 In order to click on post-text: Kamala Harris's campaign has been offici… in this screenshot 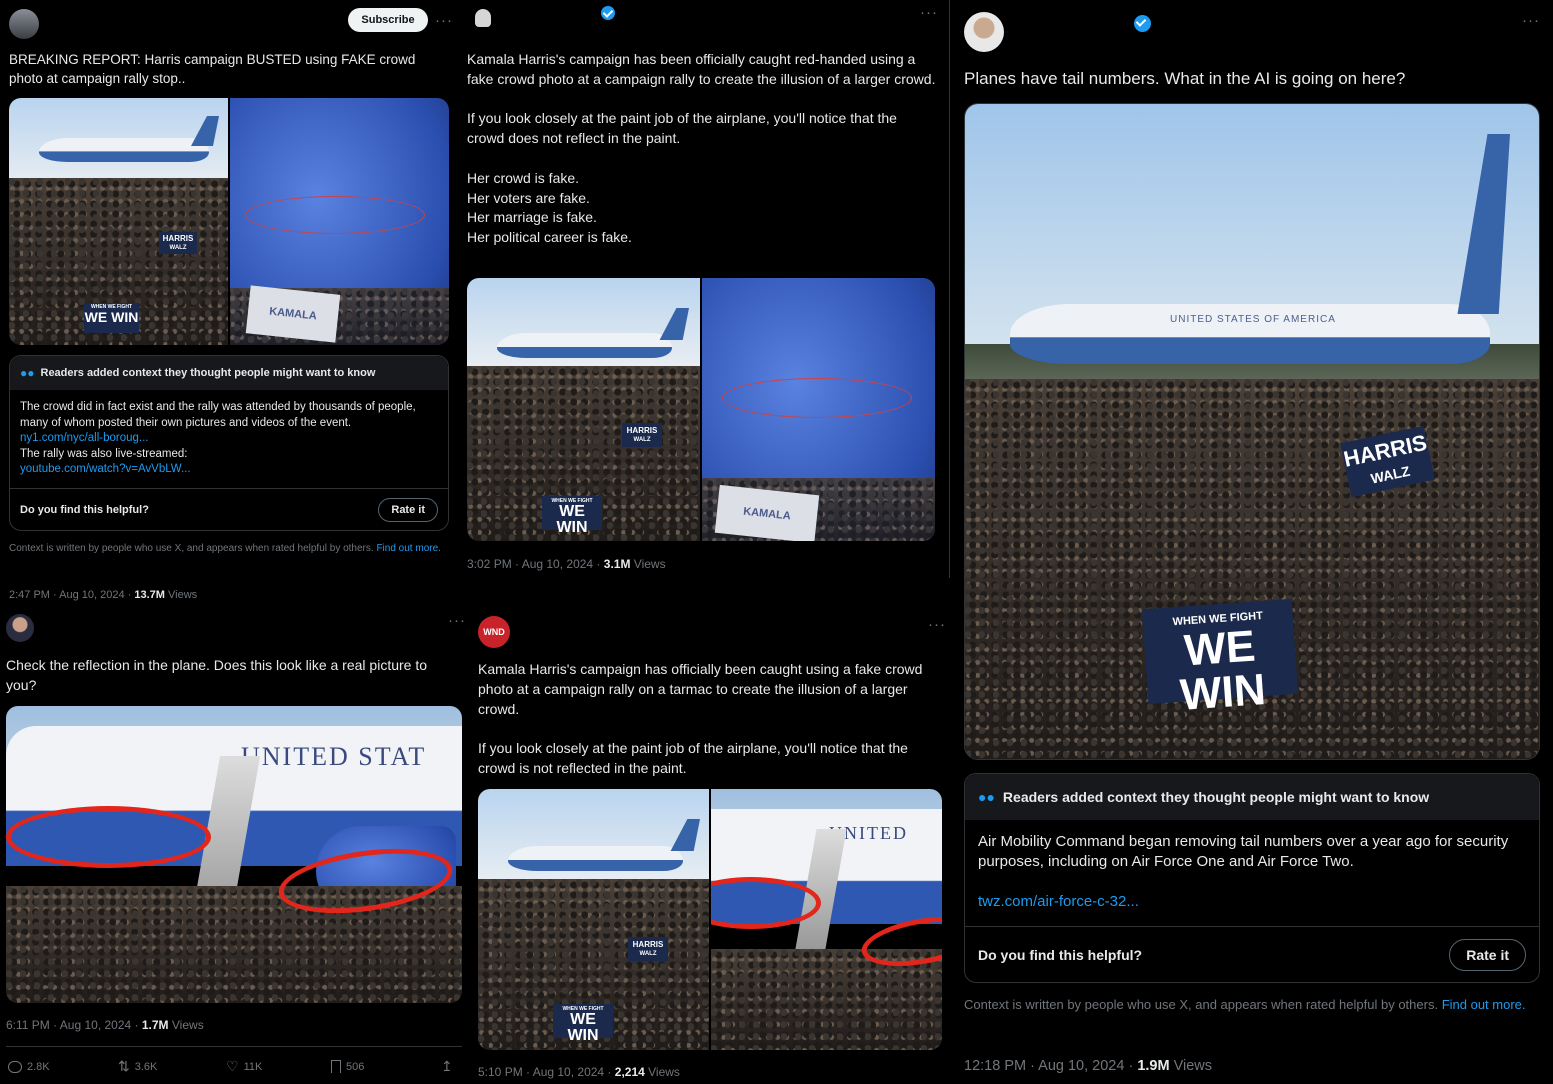, I will do `click(701, 148)`.